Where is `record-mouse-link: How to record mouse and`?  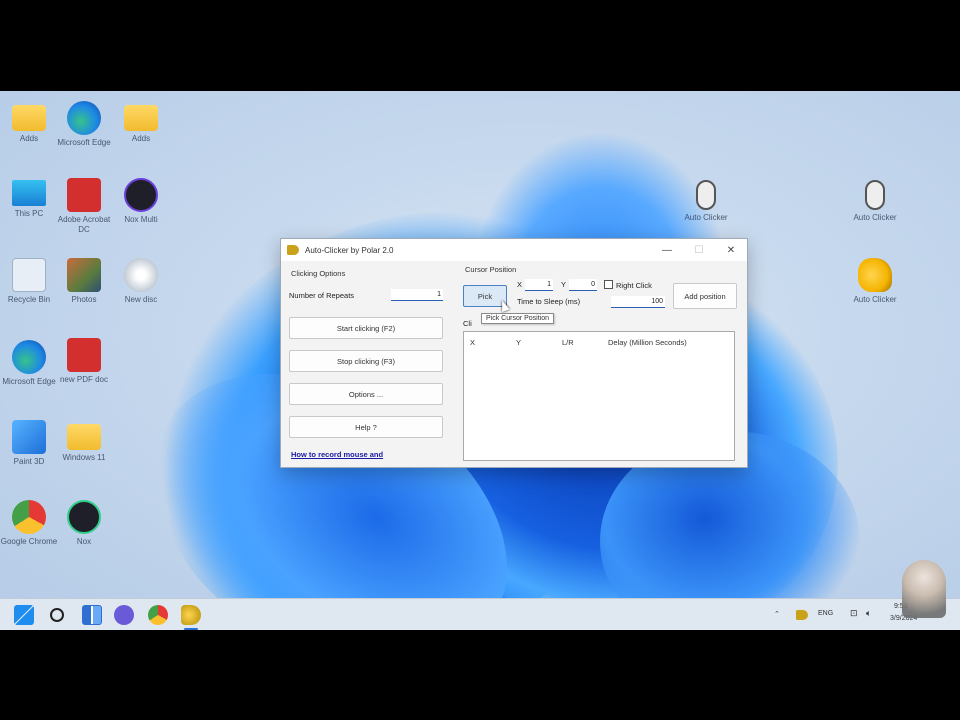
record-mouse-link: How to record mouse and is located at coordinates (337, 454).